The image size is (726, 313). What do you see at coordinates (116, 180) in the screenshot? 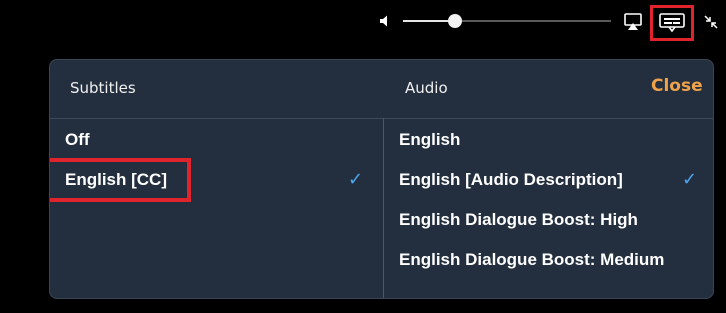
I see `subtitle-option-english-cc: English [CC]` at bounding box center [116, 180].